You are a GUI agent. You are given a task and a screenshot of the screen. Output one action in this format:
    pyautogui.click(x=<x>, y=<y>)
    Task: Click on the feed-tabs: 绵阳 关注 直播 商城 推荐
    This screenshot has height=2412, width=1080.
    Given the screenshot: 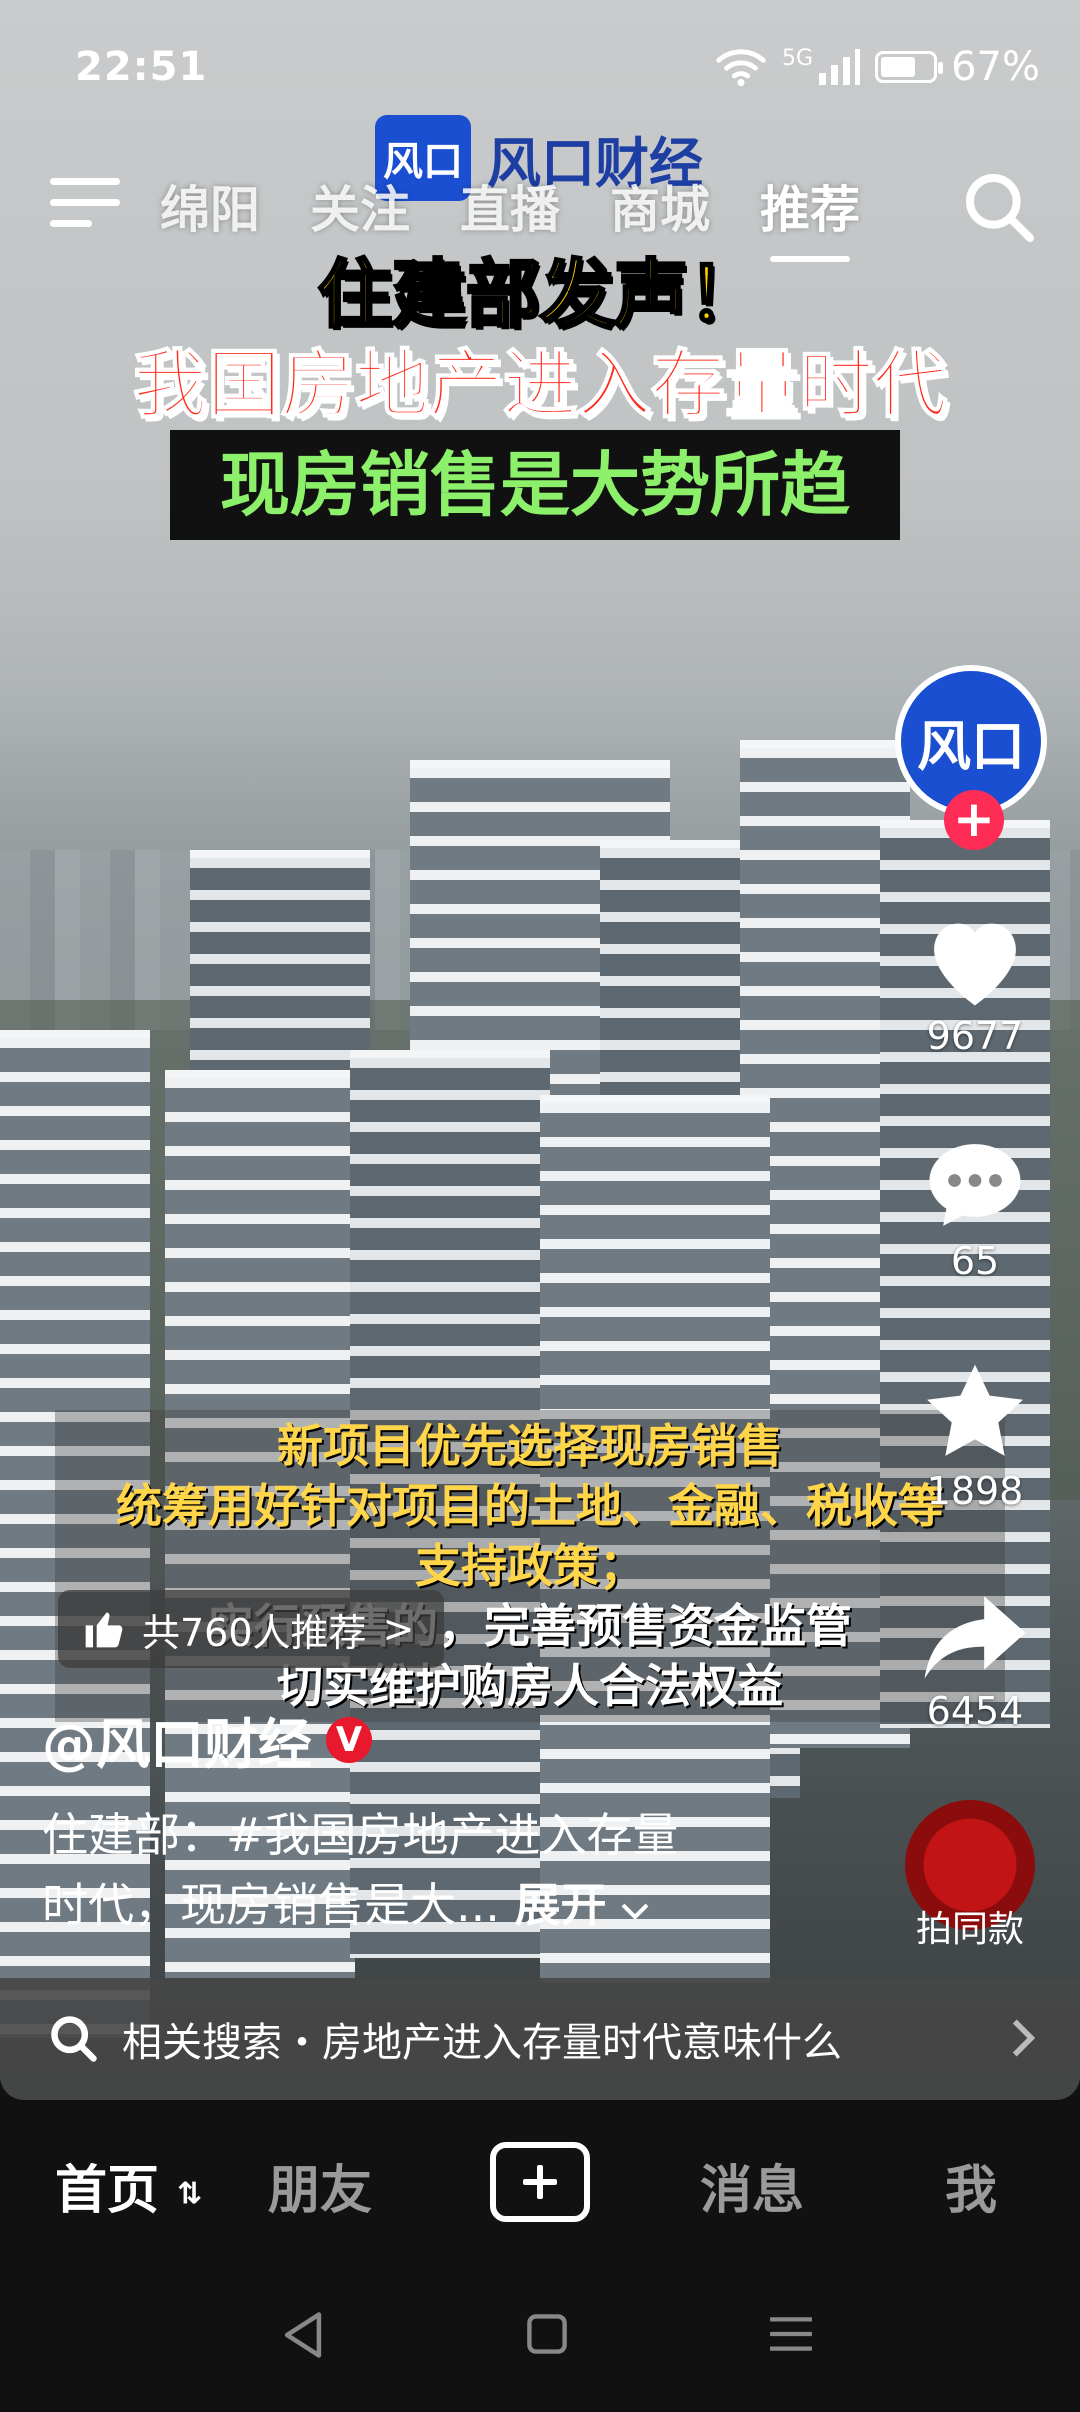 What is the action you would take?
    pyautogui.click(x=510, y=216)
    